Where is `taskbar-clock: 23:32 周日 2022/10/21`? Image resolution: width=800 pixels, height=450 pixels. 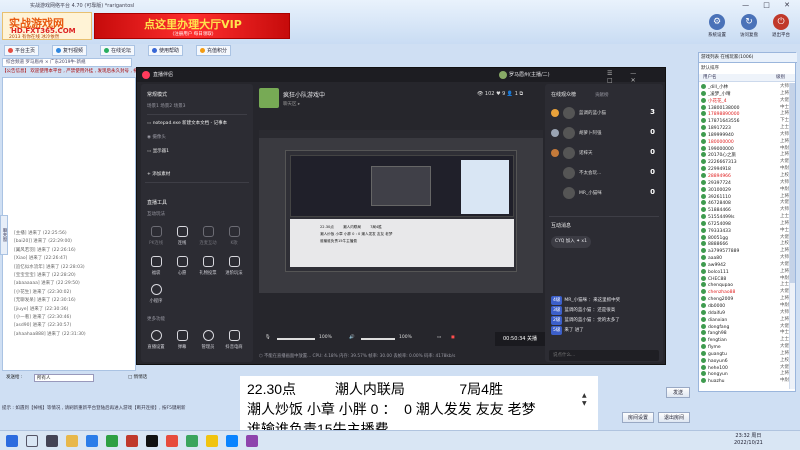 taskbar-clock: 23:32 周日 2022/10/21 is located at coordinates (748, 440).